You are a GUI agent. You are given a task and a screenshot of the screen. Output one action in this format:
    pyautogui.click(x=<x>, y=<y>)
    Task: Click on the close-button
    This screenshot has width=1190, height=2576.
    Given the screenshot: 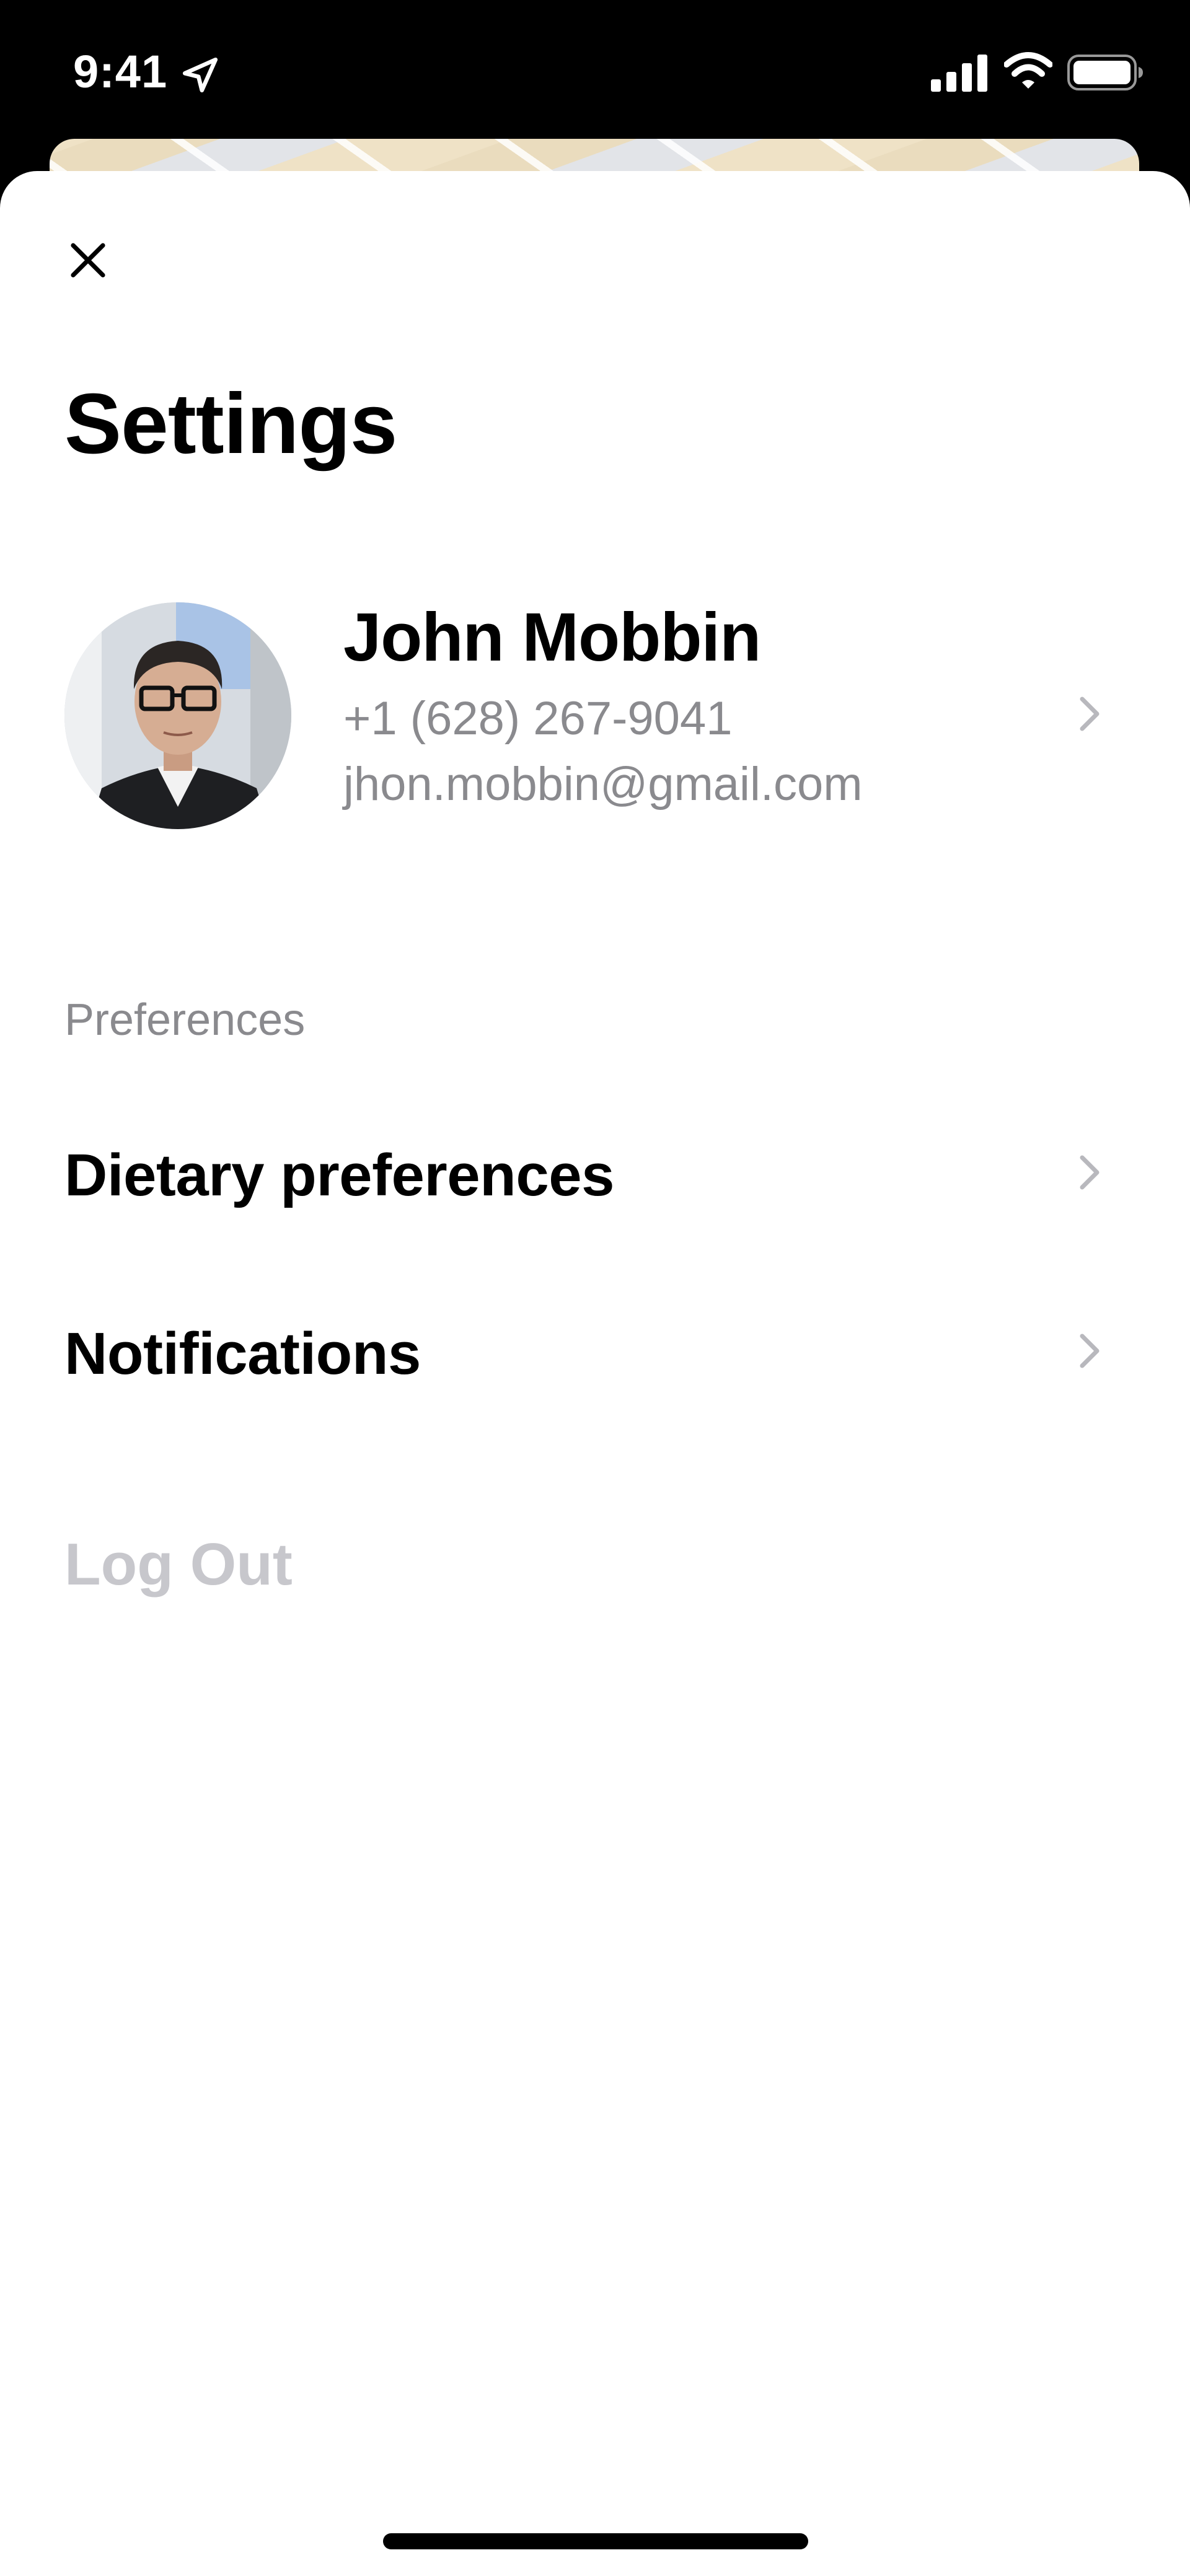 What is the action you would take?
    pyautogui.click(x=88, y=260)
    